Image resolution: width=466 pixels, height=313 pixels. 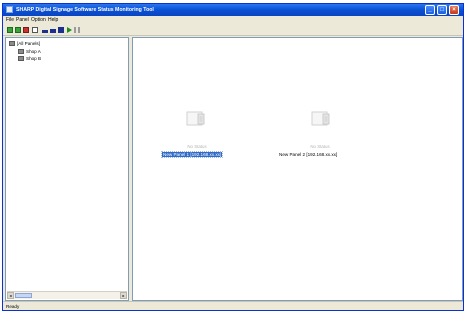 I want to click on panel-large-icon, so click(x=61, y=30).